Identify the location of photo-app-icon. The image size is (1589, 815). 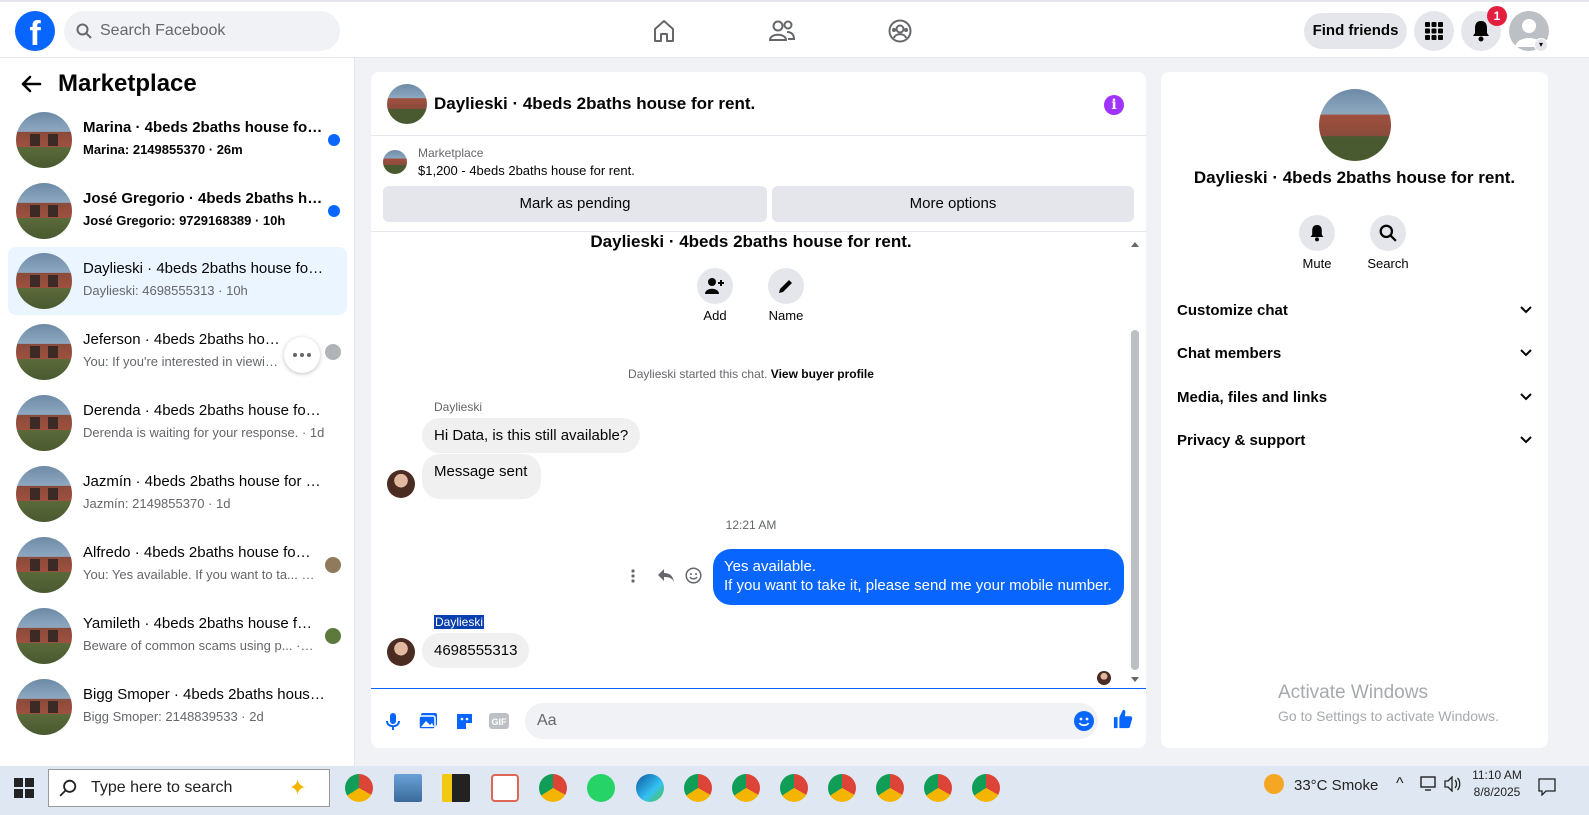
(408, 788).